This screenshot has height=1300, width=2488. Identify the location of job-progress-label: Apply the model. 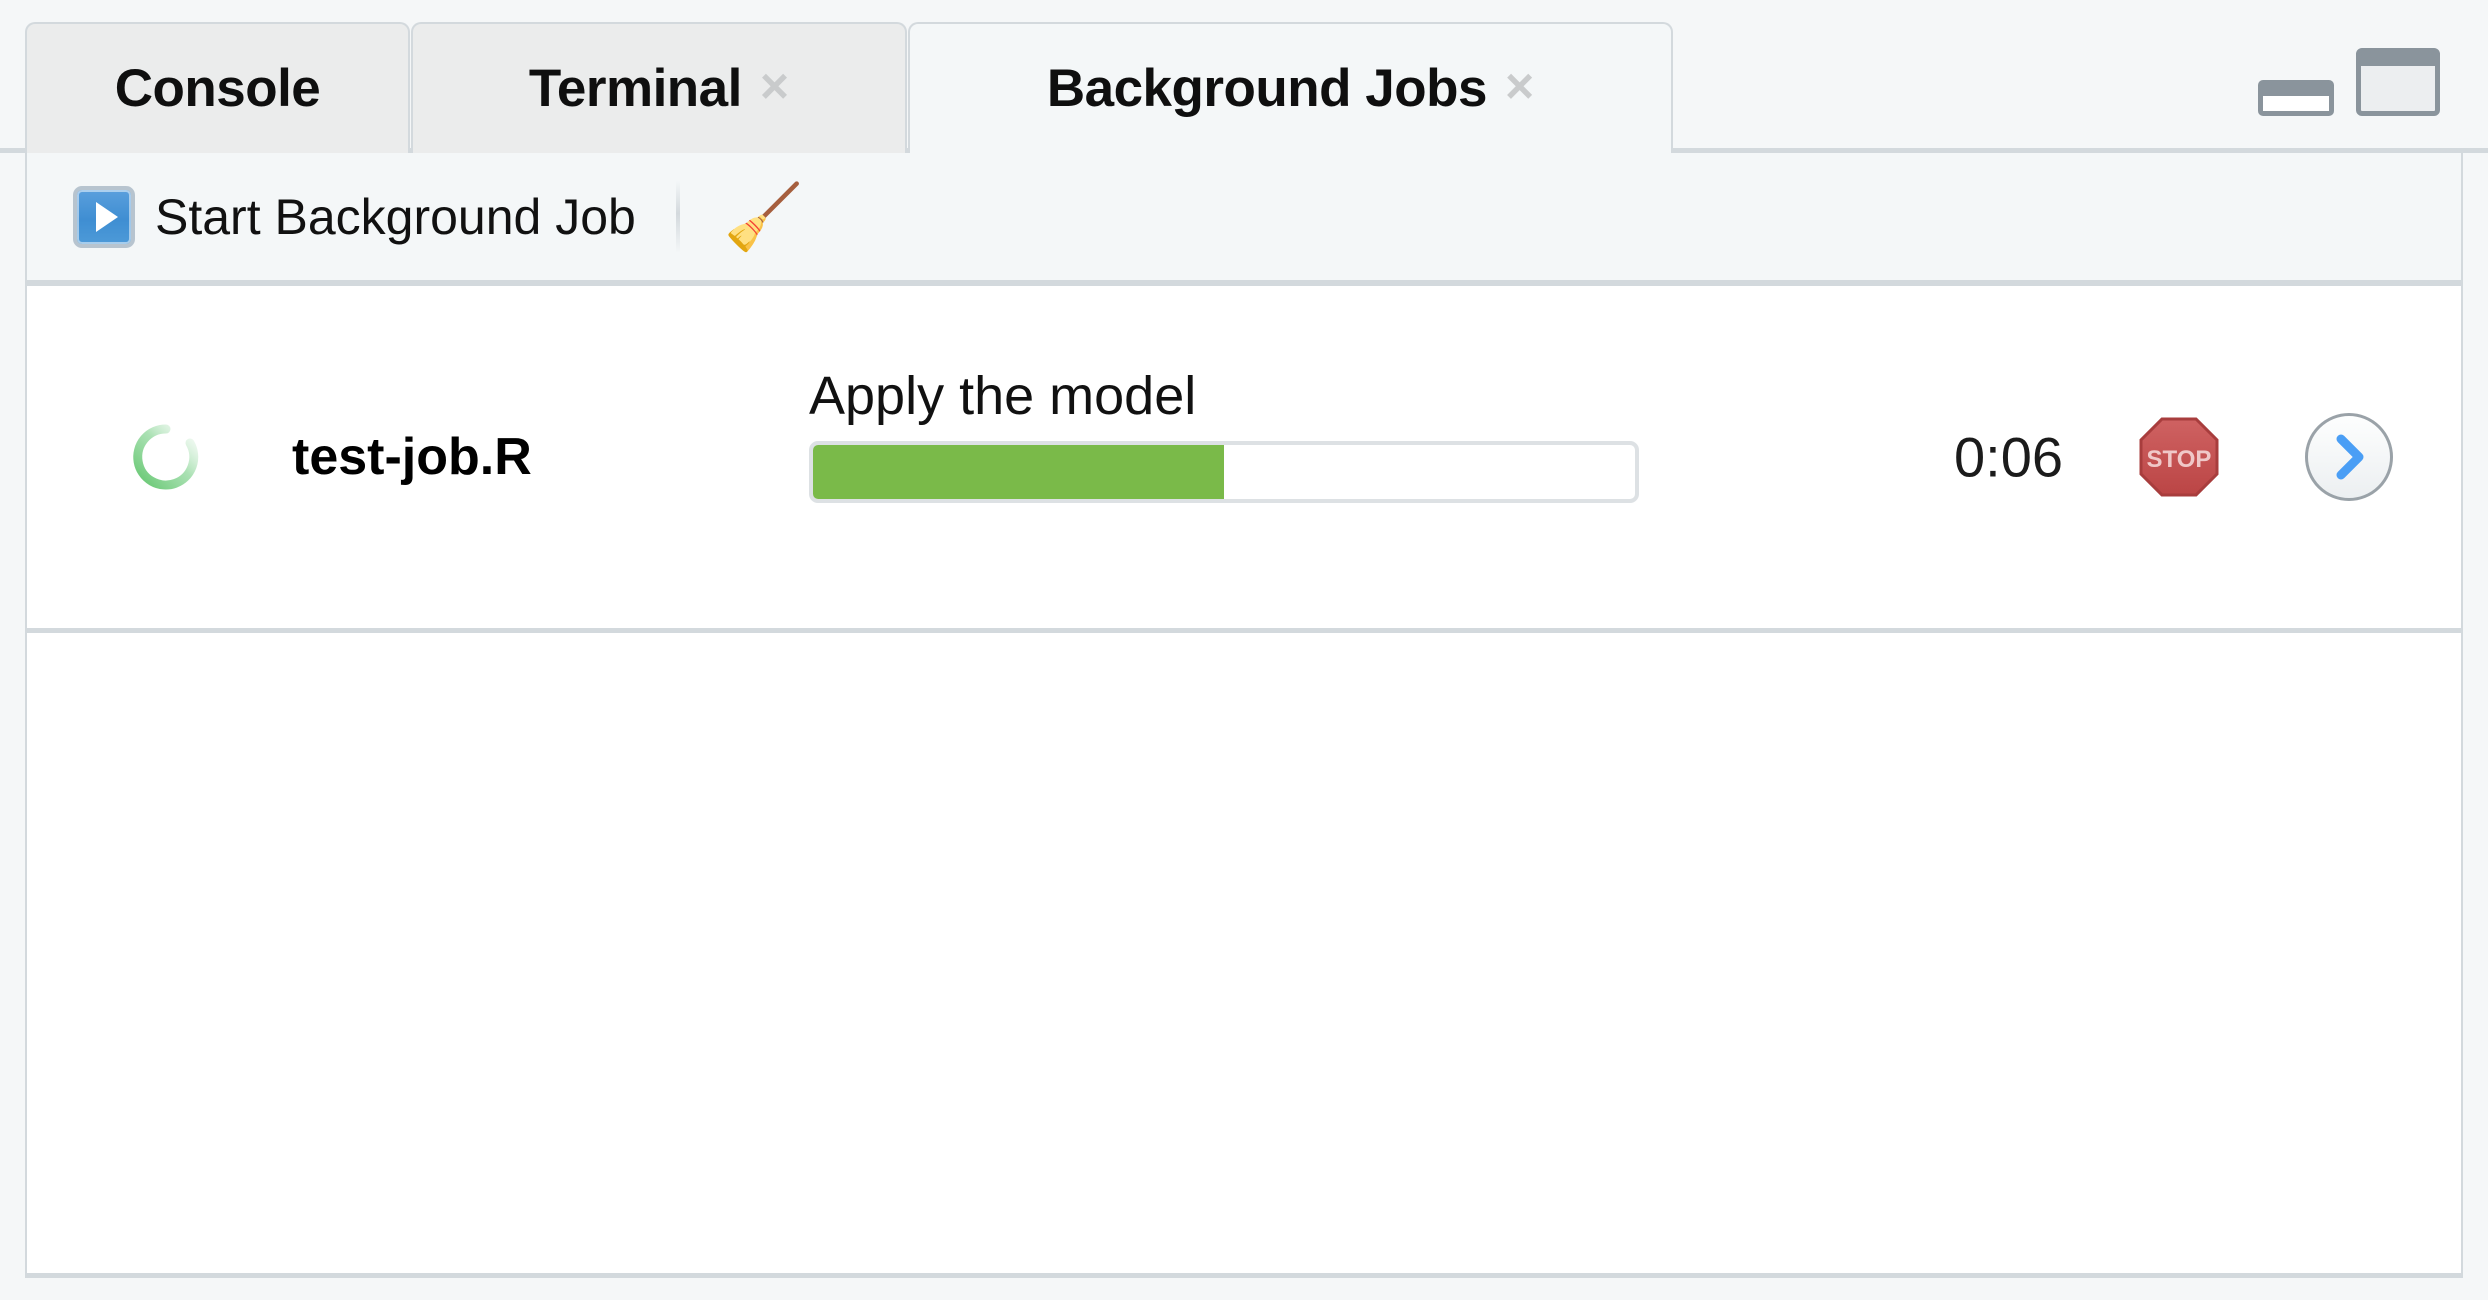
(1003, 396).